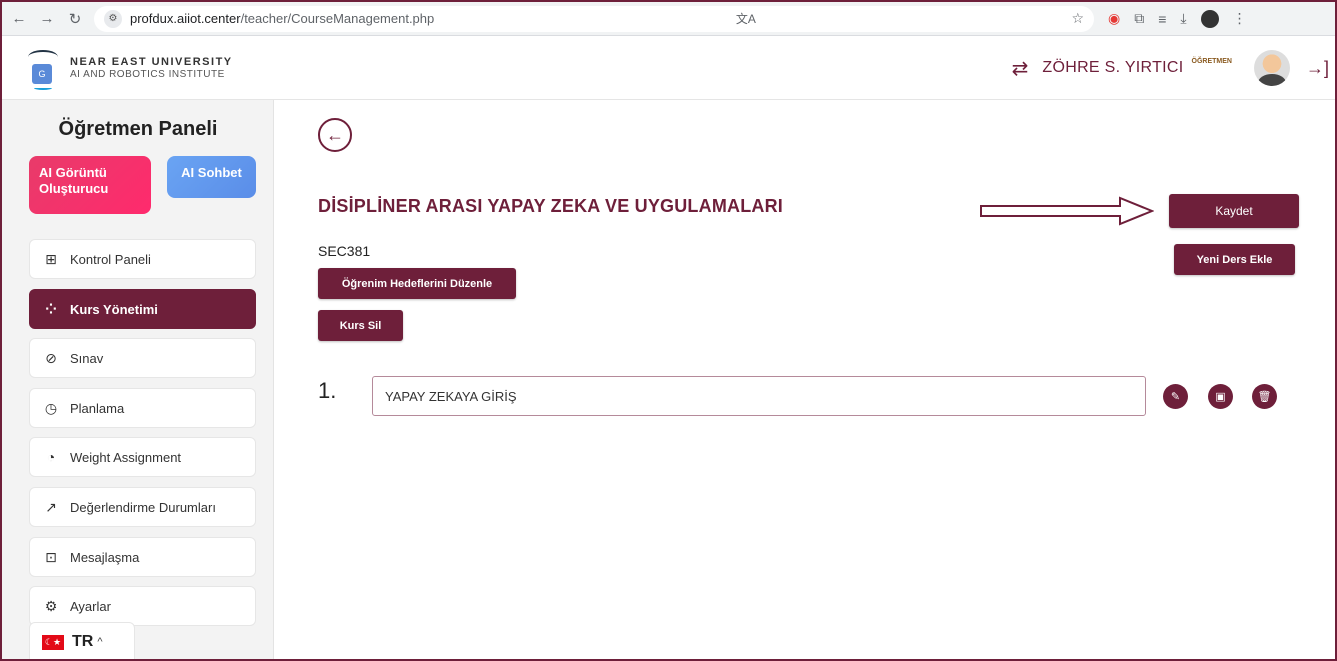 The height and width of the screenshot is (661, 1337). Describe the element at coordinates (1211, 61) in the screenshot. I see `user-role-badge: ÖĞRETMEN` at that location.